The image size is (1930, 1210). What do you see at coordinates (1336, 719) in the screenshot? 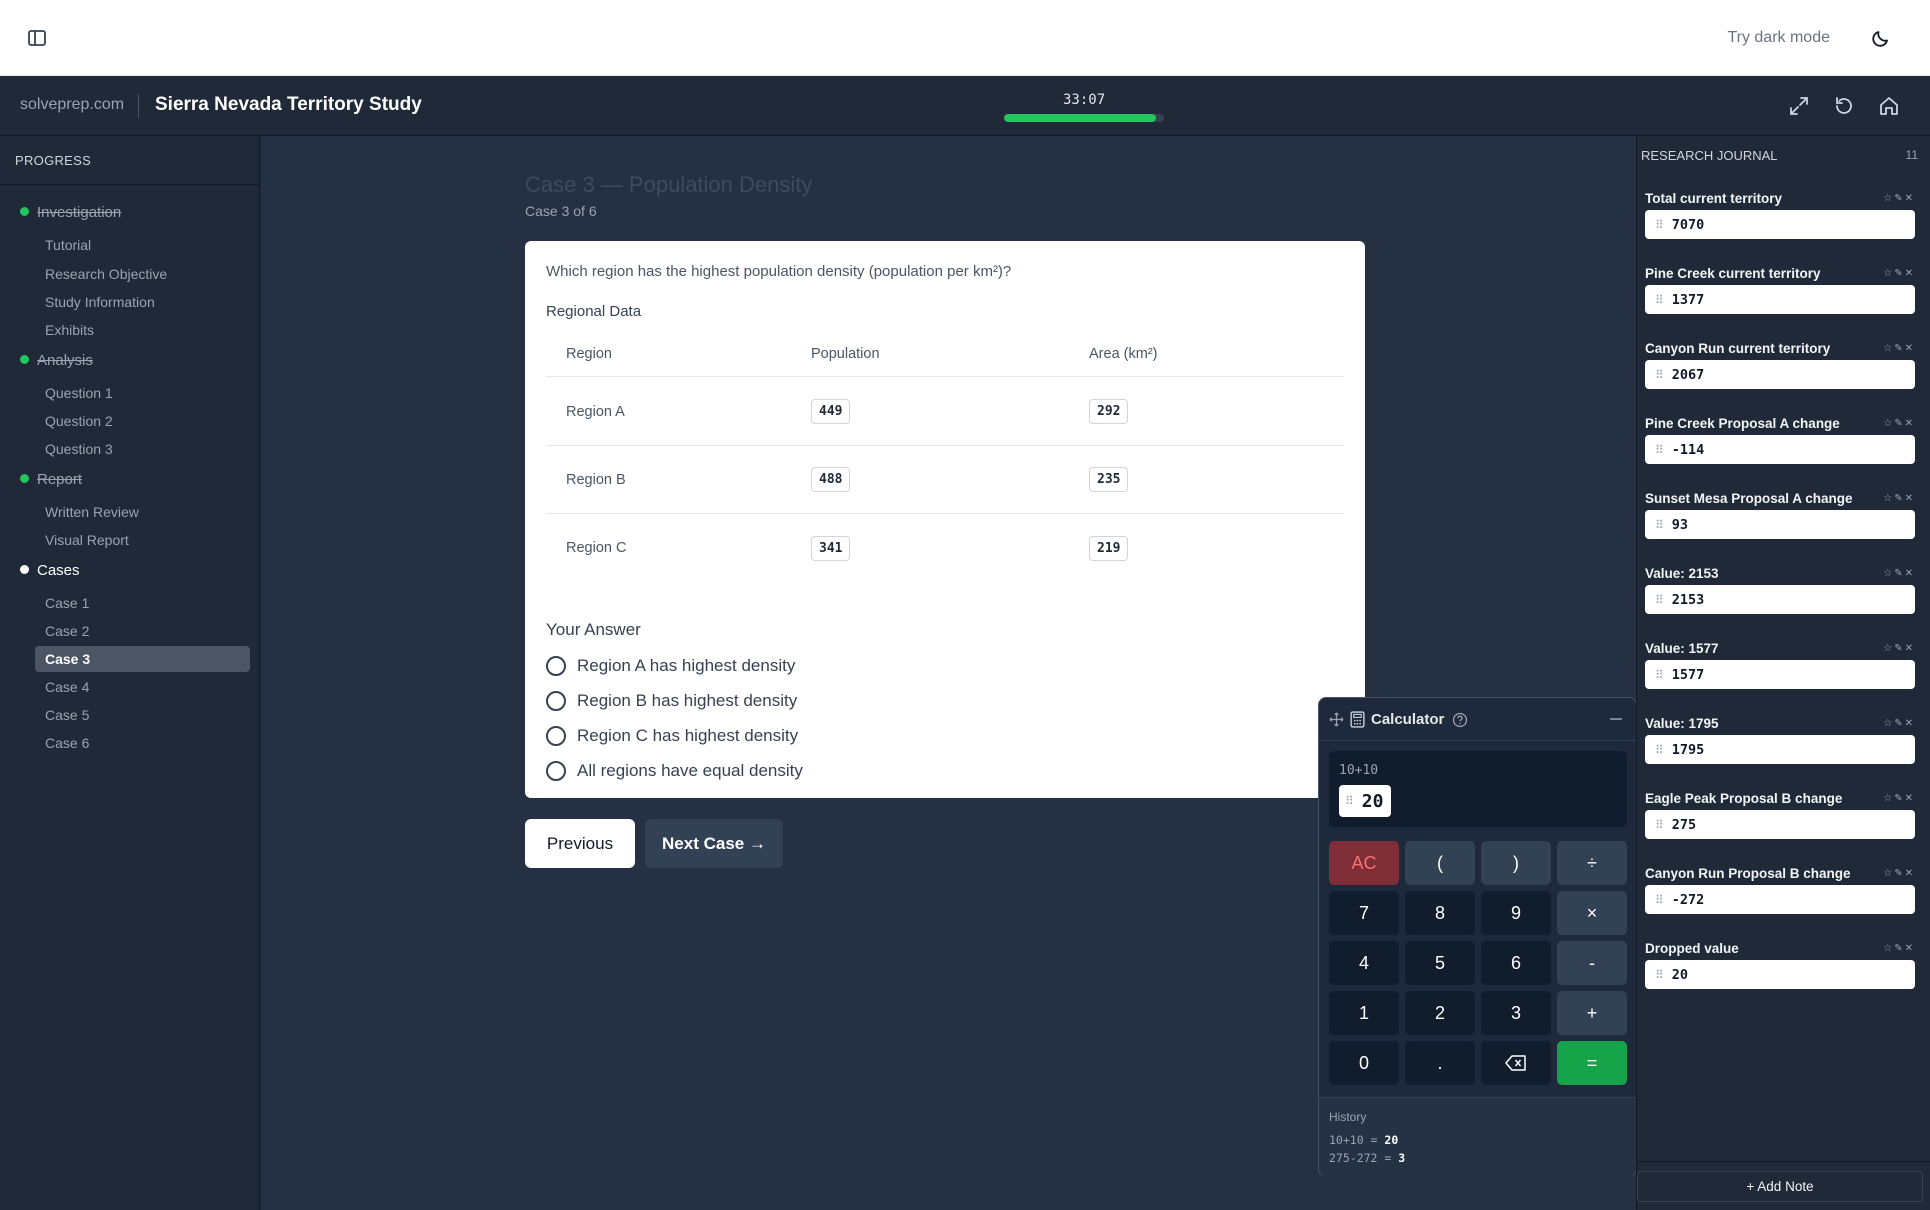
I see `move-icon` at bounding box center [1336, 719].